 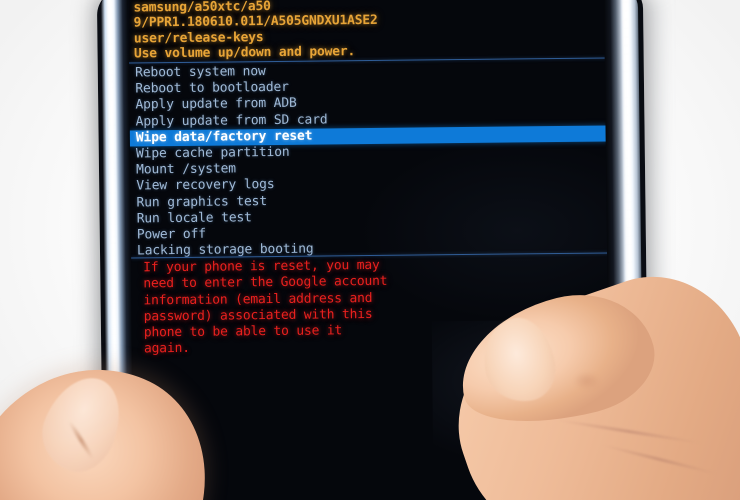 What do you see at coordinates (550, 398) in the screenshot?
I see `screen-reflection-streak` at bounding box center [550, 398].